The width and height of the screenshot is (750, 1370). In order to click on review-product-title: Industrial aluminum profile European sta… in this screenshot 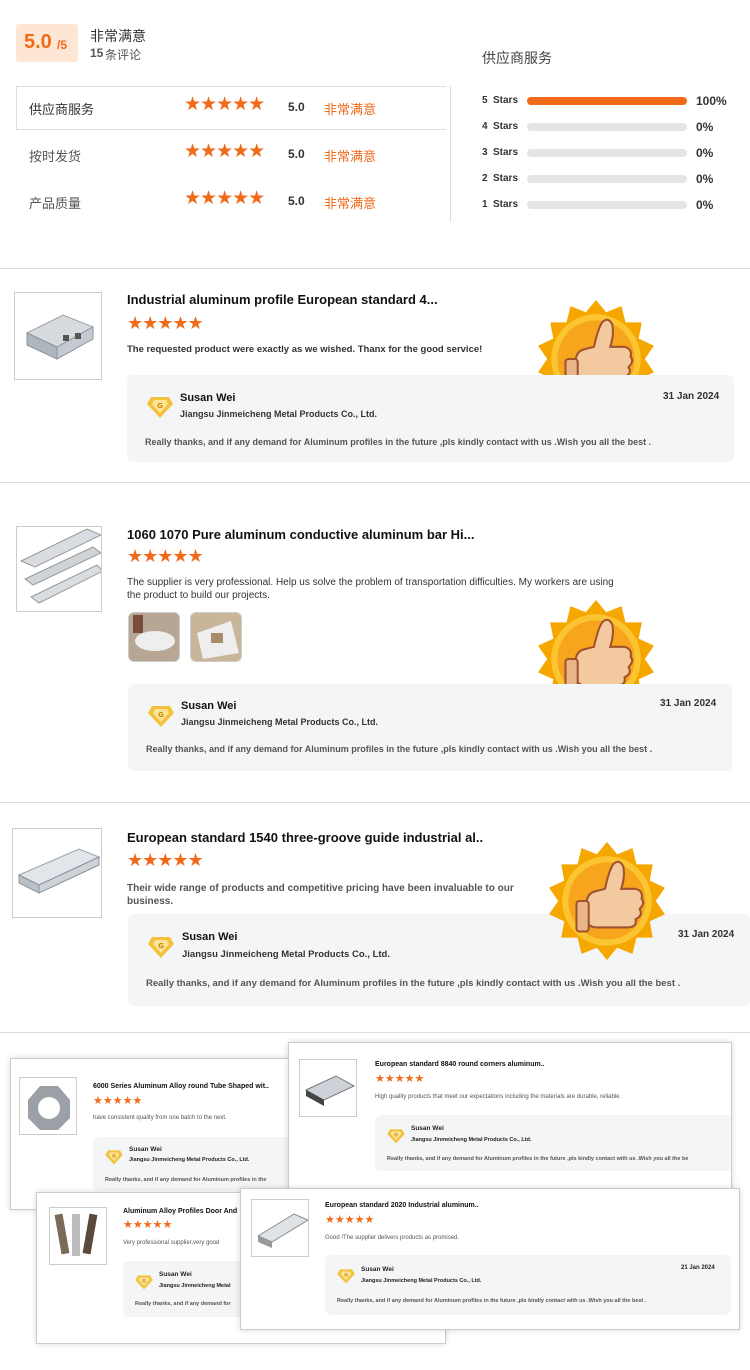, I will do `click(282, 299)`.